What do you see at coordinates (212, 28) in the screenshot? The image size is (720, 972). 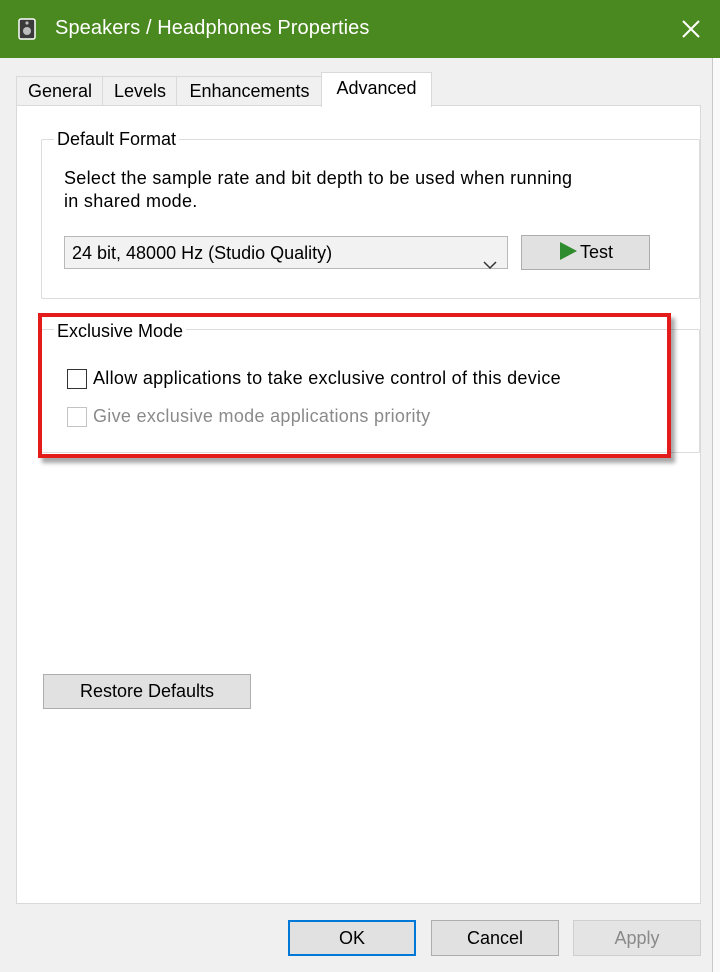 I see `window-title: Speakers / Headphones Properties` at bounding box center [212, 28].